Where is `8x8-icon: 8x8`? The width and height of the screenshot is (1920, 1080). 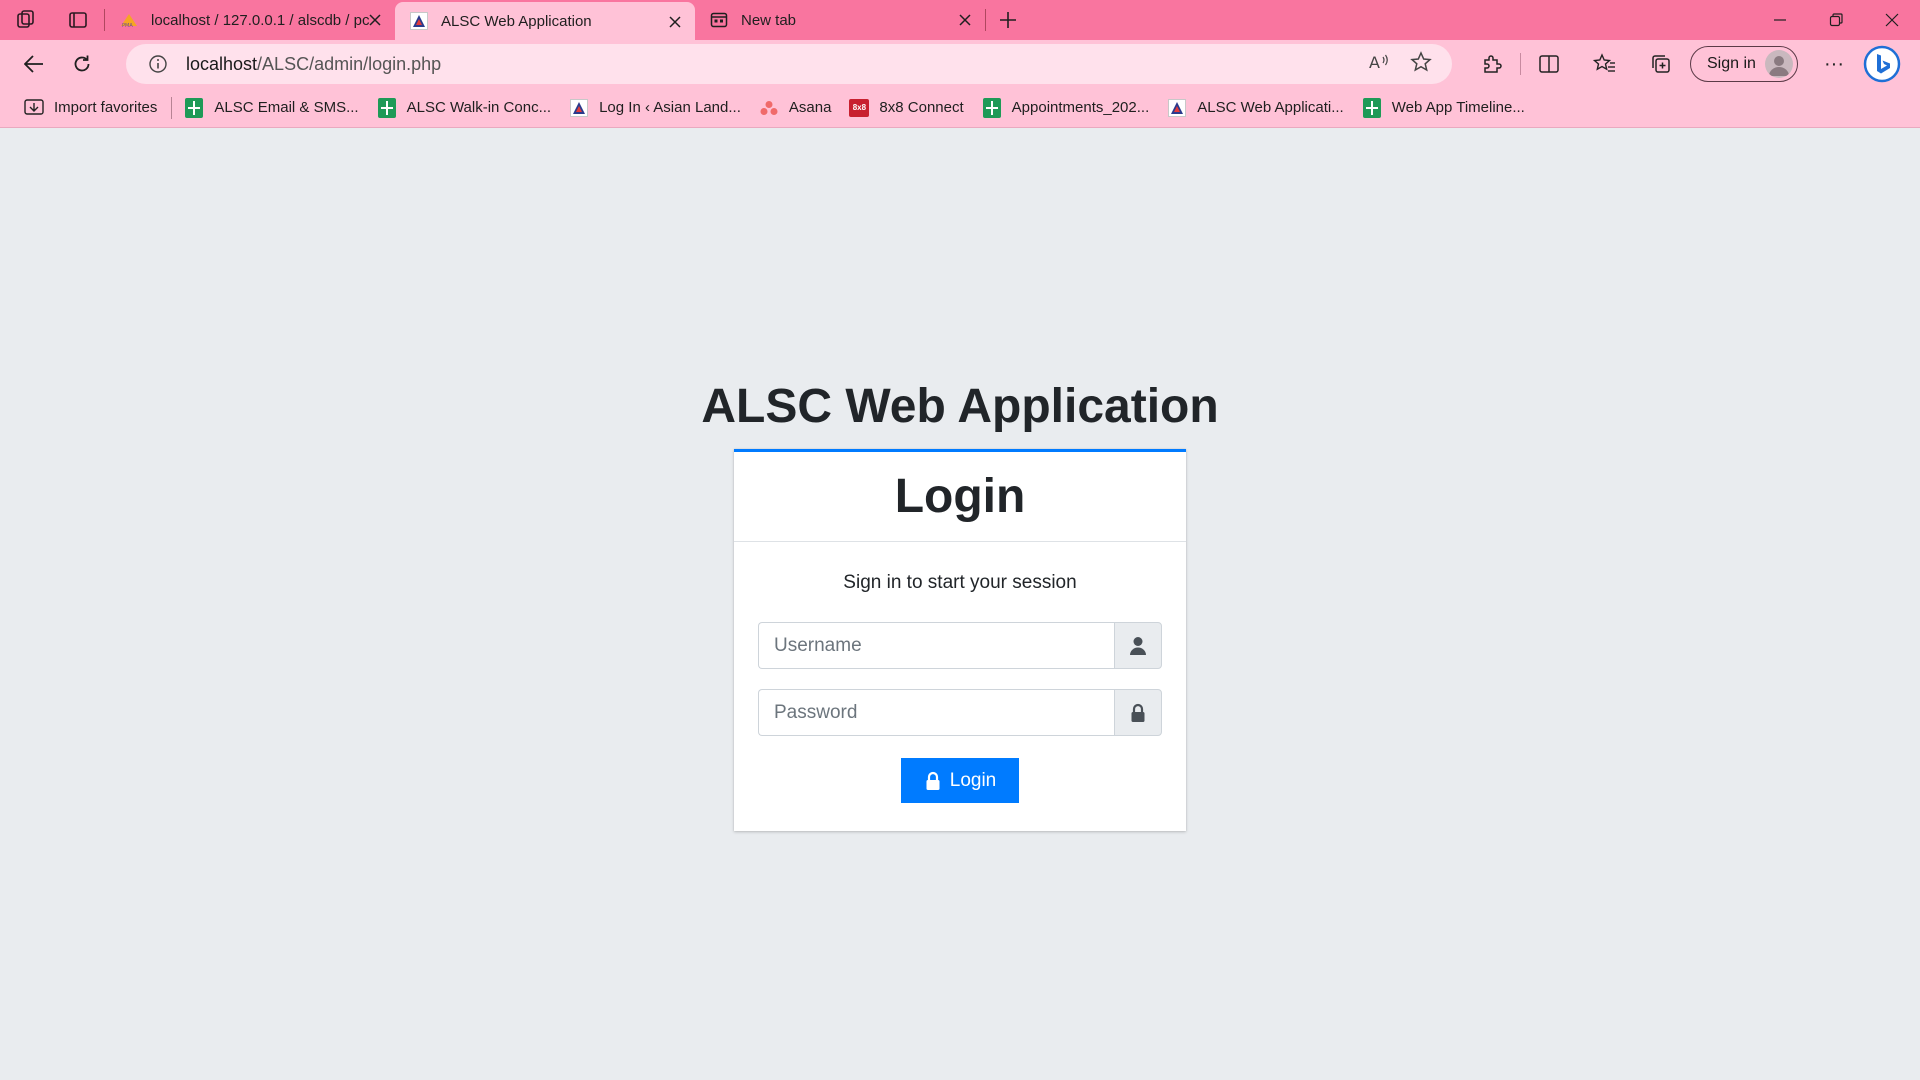 8x8-icon: 8x8 is located at coordinates (859, 108).